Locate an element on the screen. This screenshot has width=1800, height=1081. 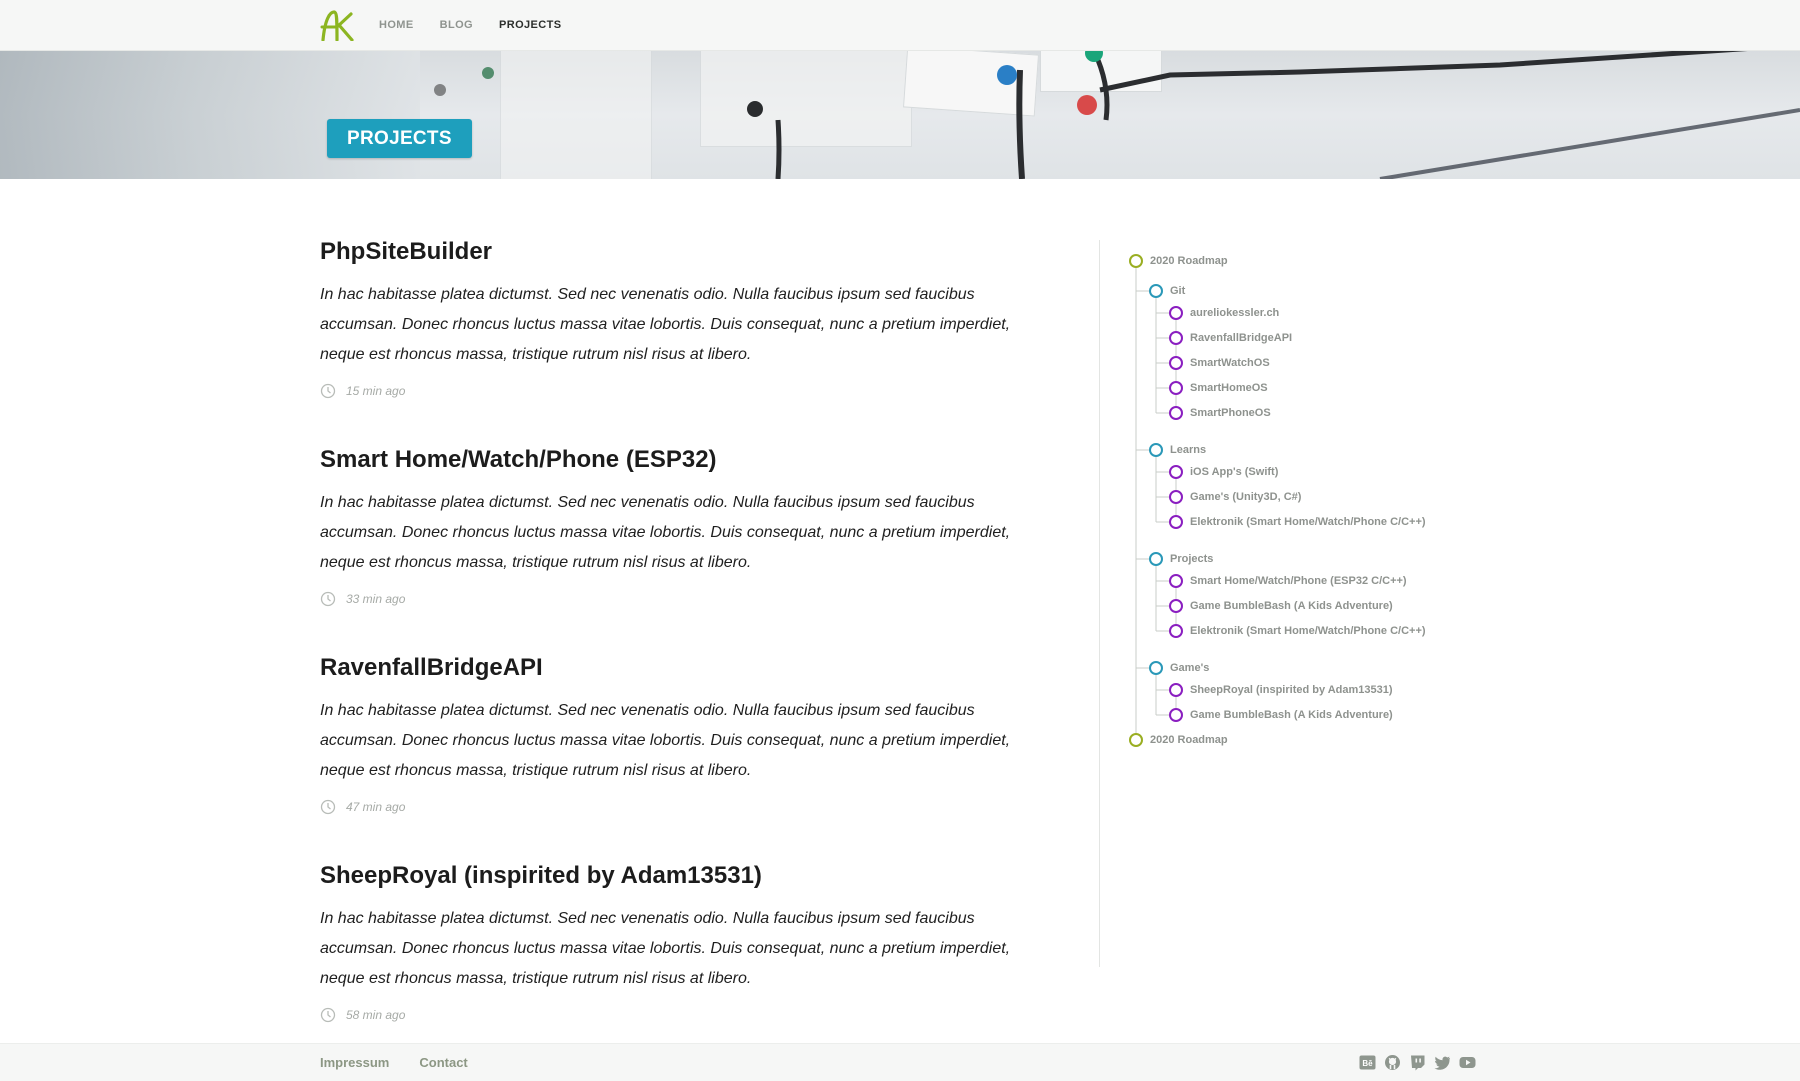
footer-links: Impressum Contact is located at coordinates (409, 1062).